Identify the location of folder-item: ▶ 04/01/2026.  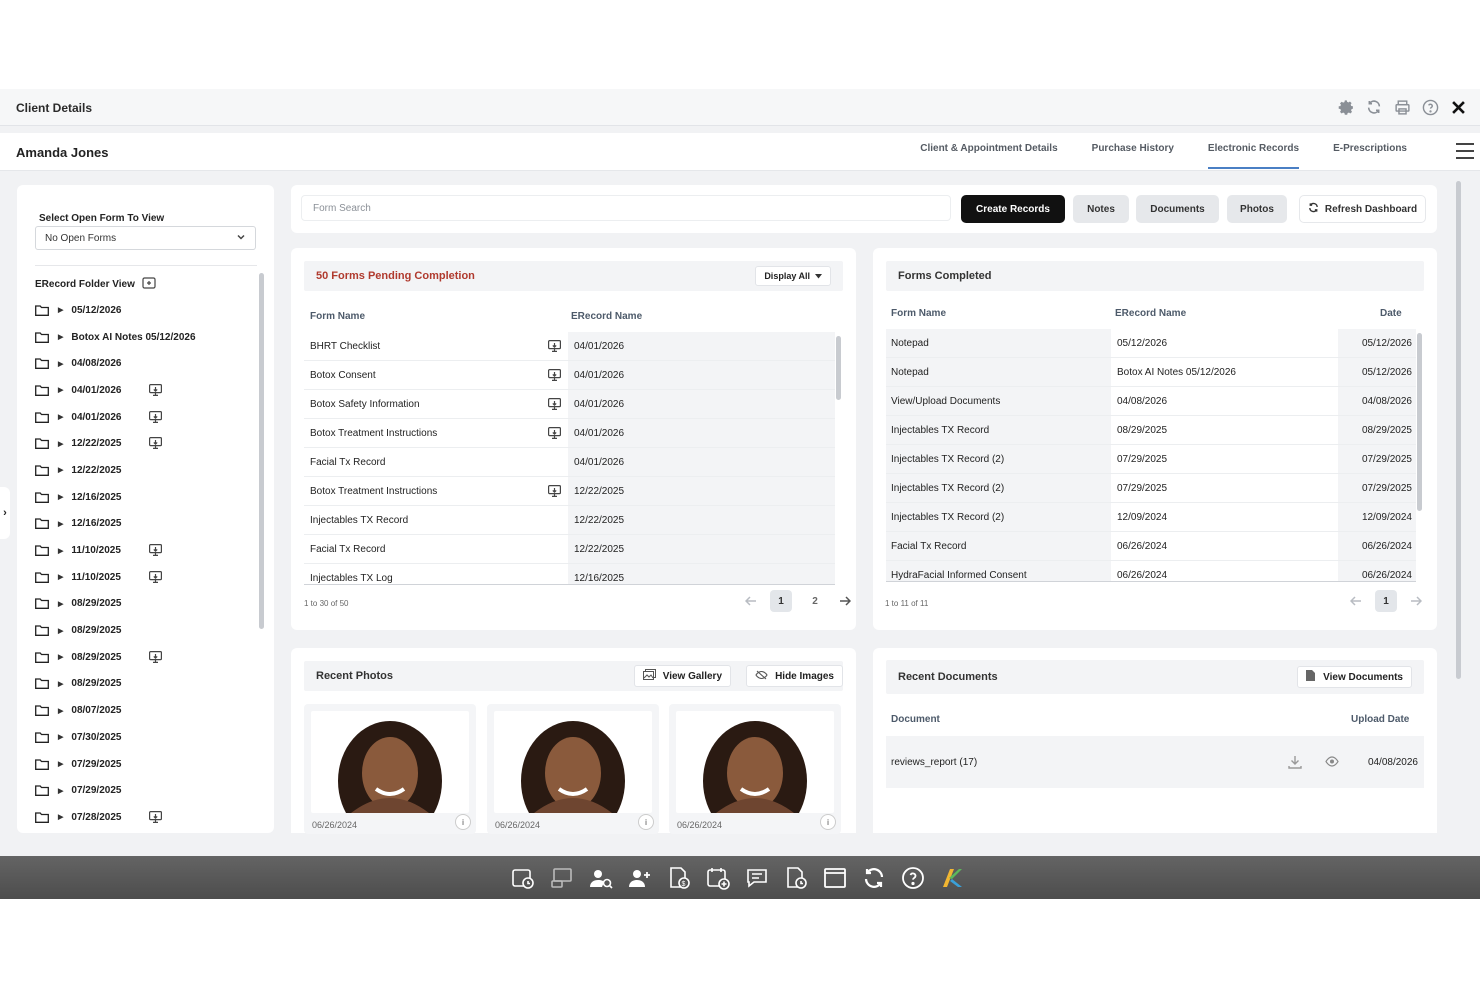
(149, 417).